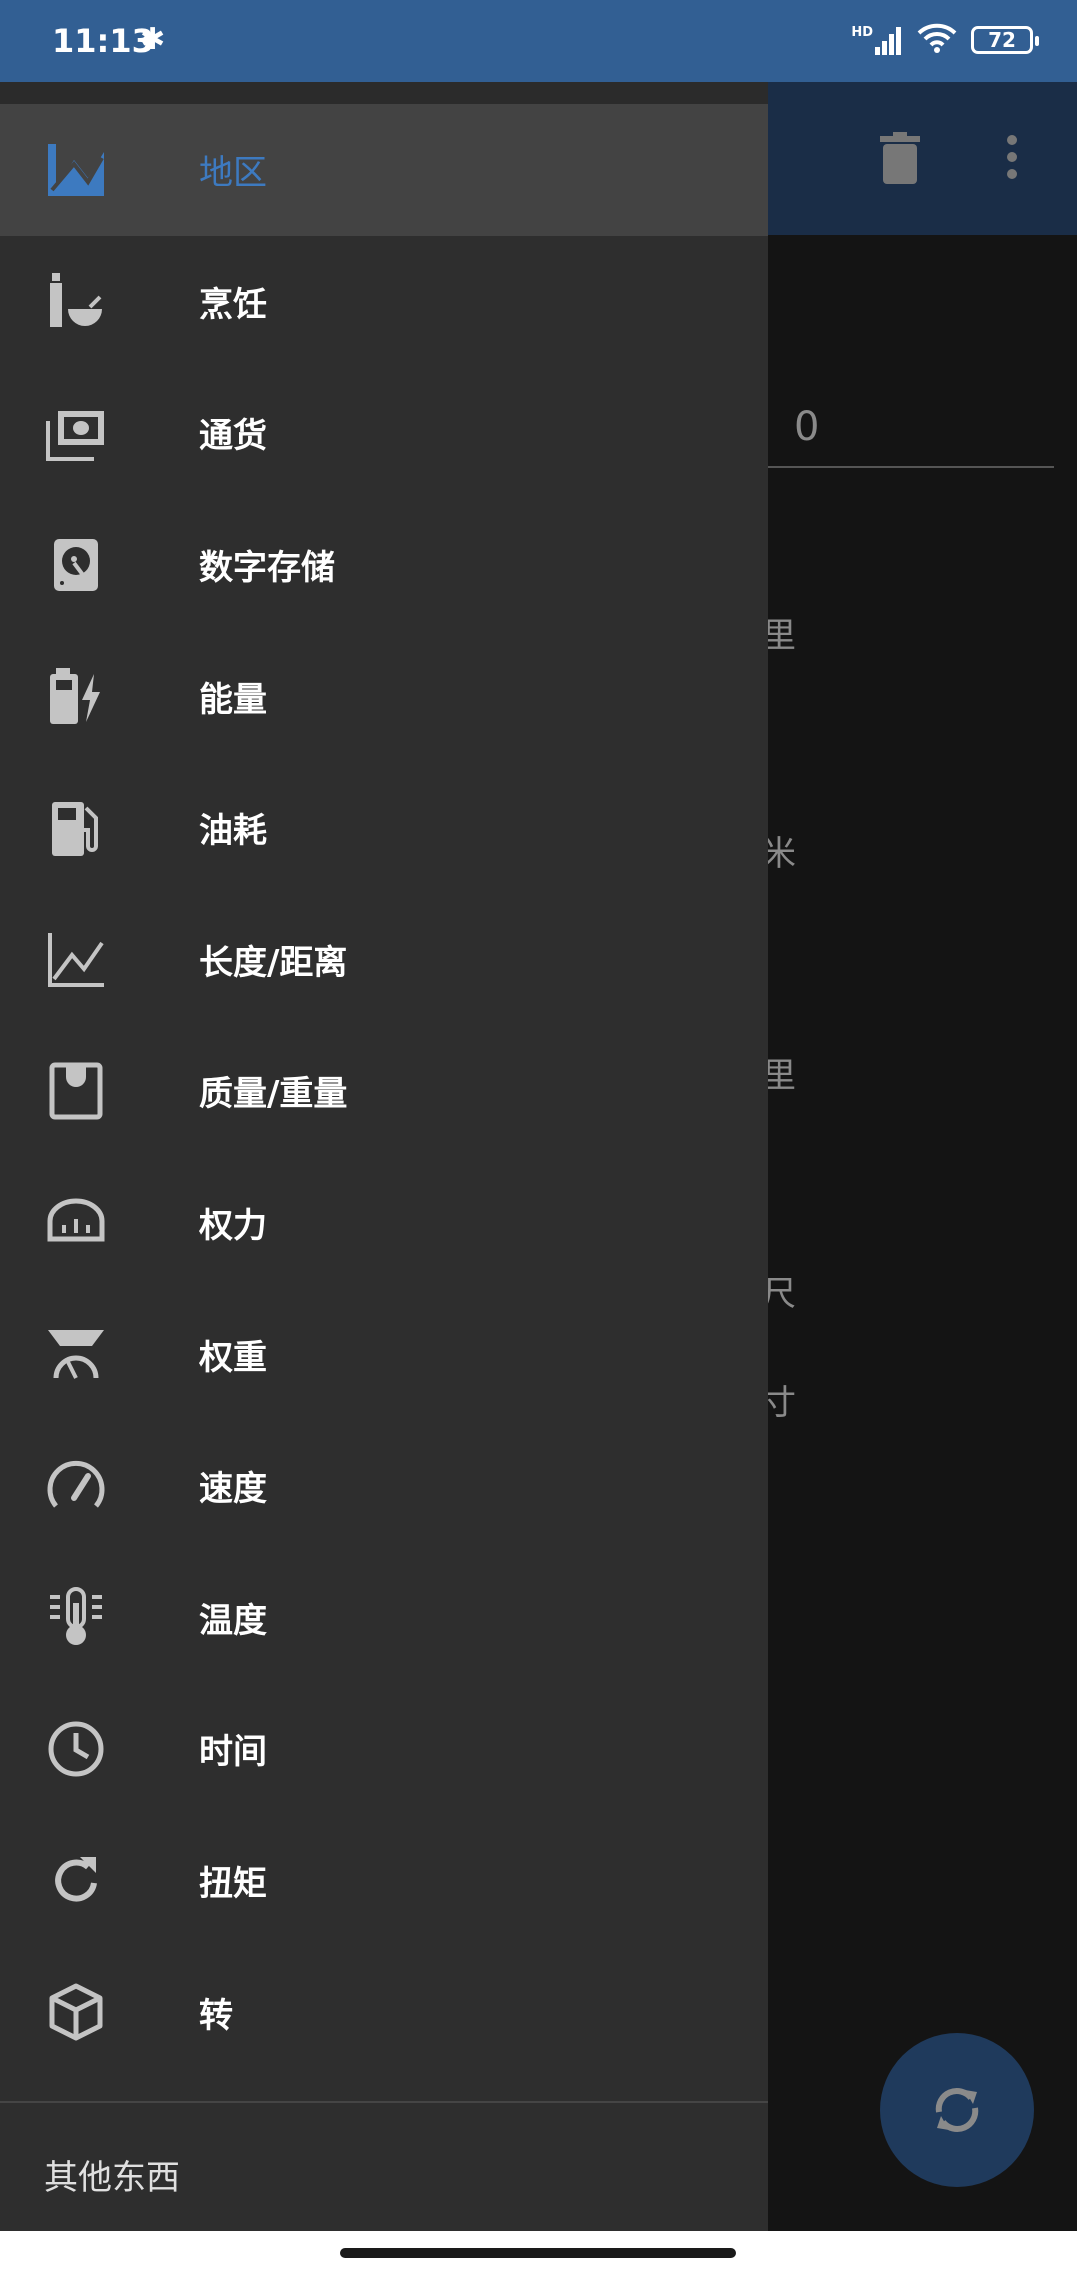 The image size is (1077, 2277). I want to click on drawer-item-power-meter: 权力, so click(384, 1223).